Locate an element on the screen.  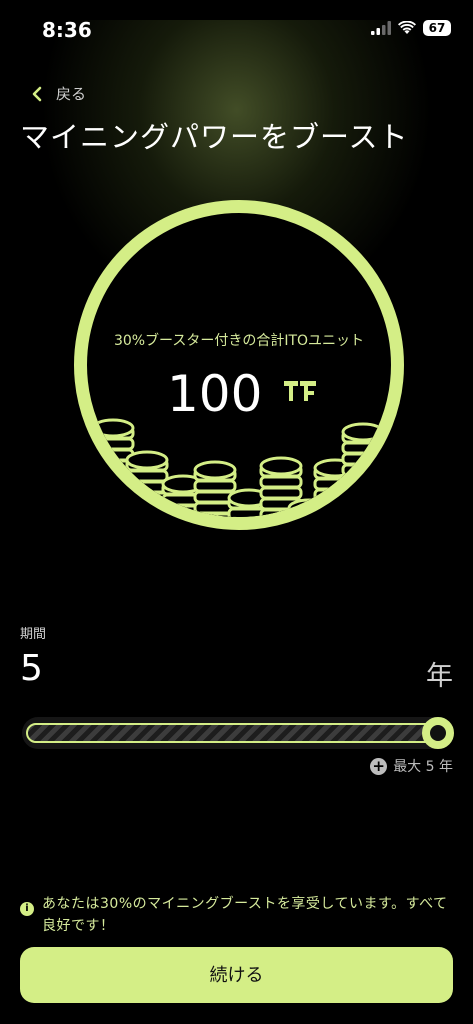
boost-notice: i あなたは30%のマイニングブーストを享受しています。すべて良好です！ is located at coordinates (236, 915).